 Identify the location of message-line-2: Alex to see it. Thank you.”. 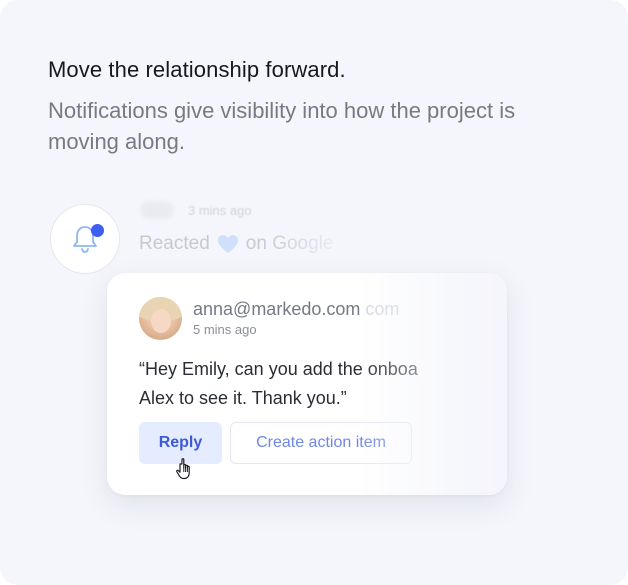
(243, 398).